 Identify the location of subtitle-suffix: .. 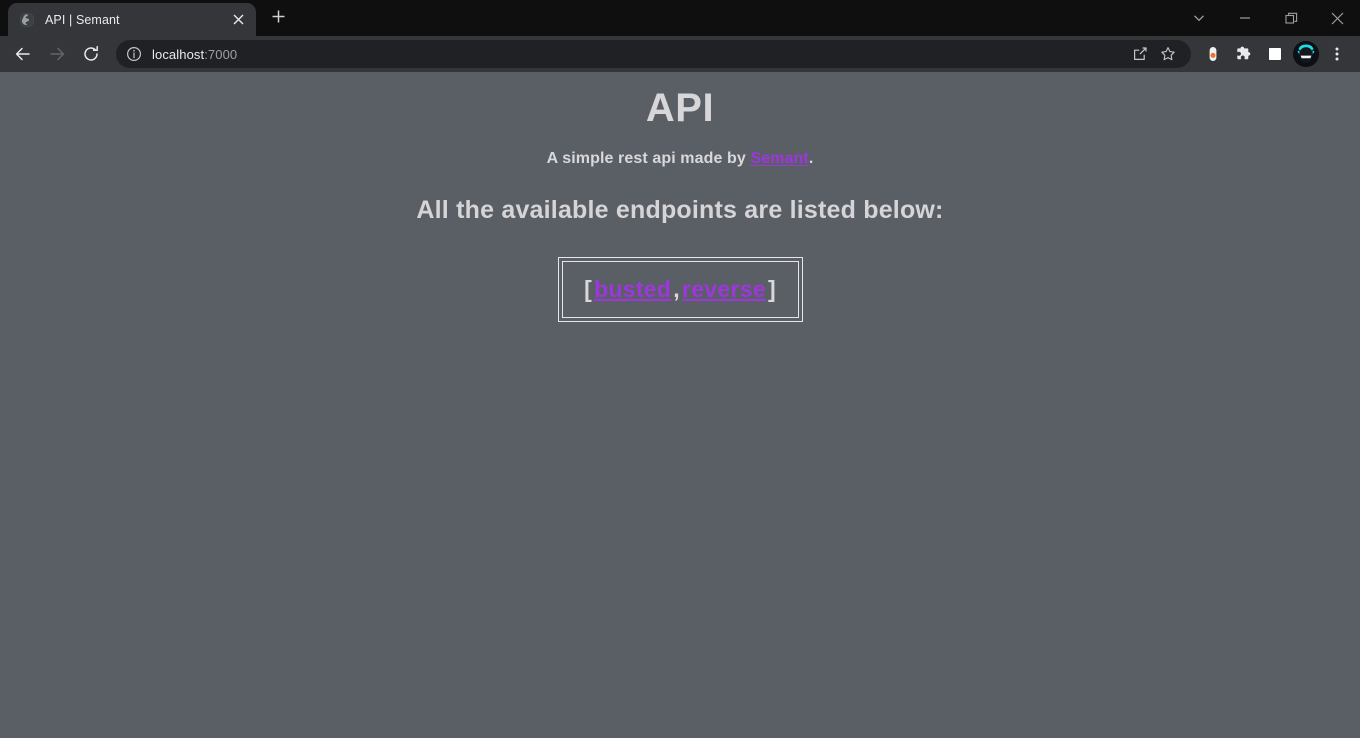
(811, 158).